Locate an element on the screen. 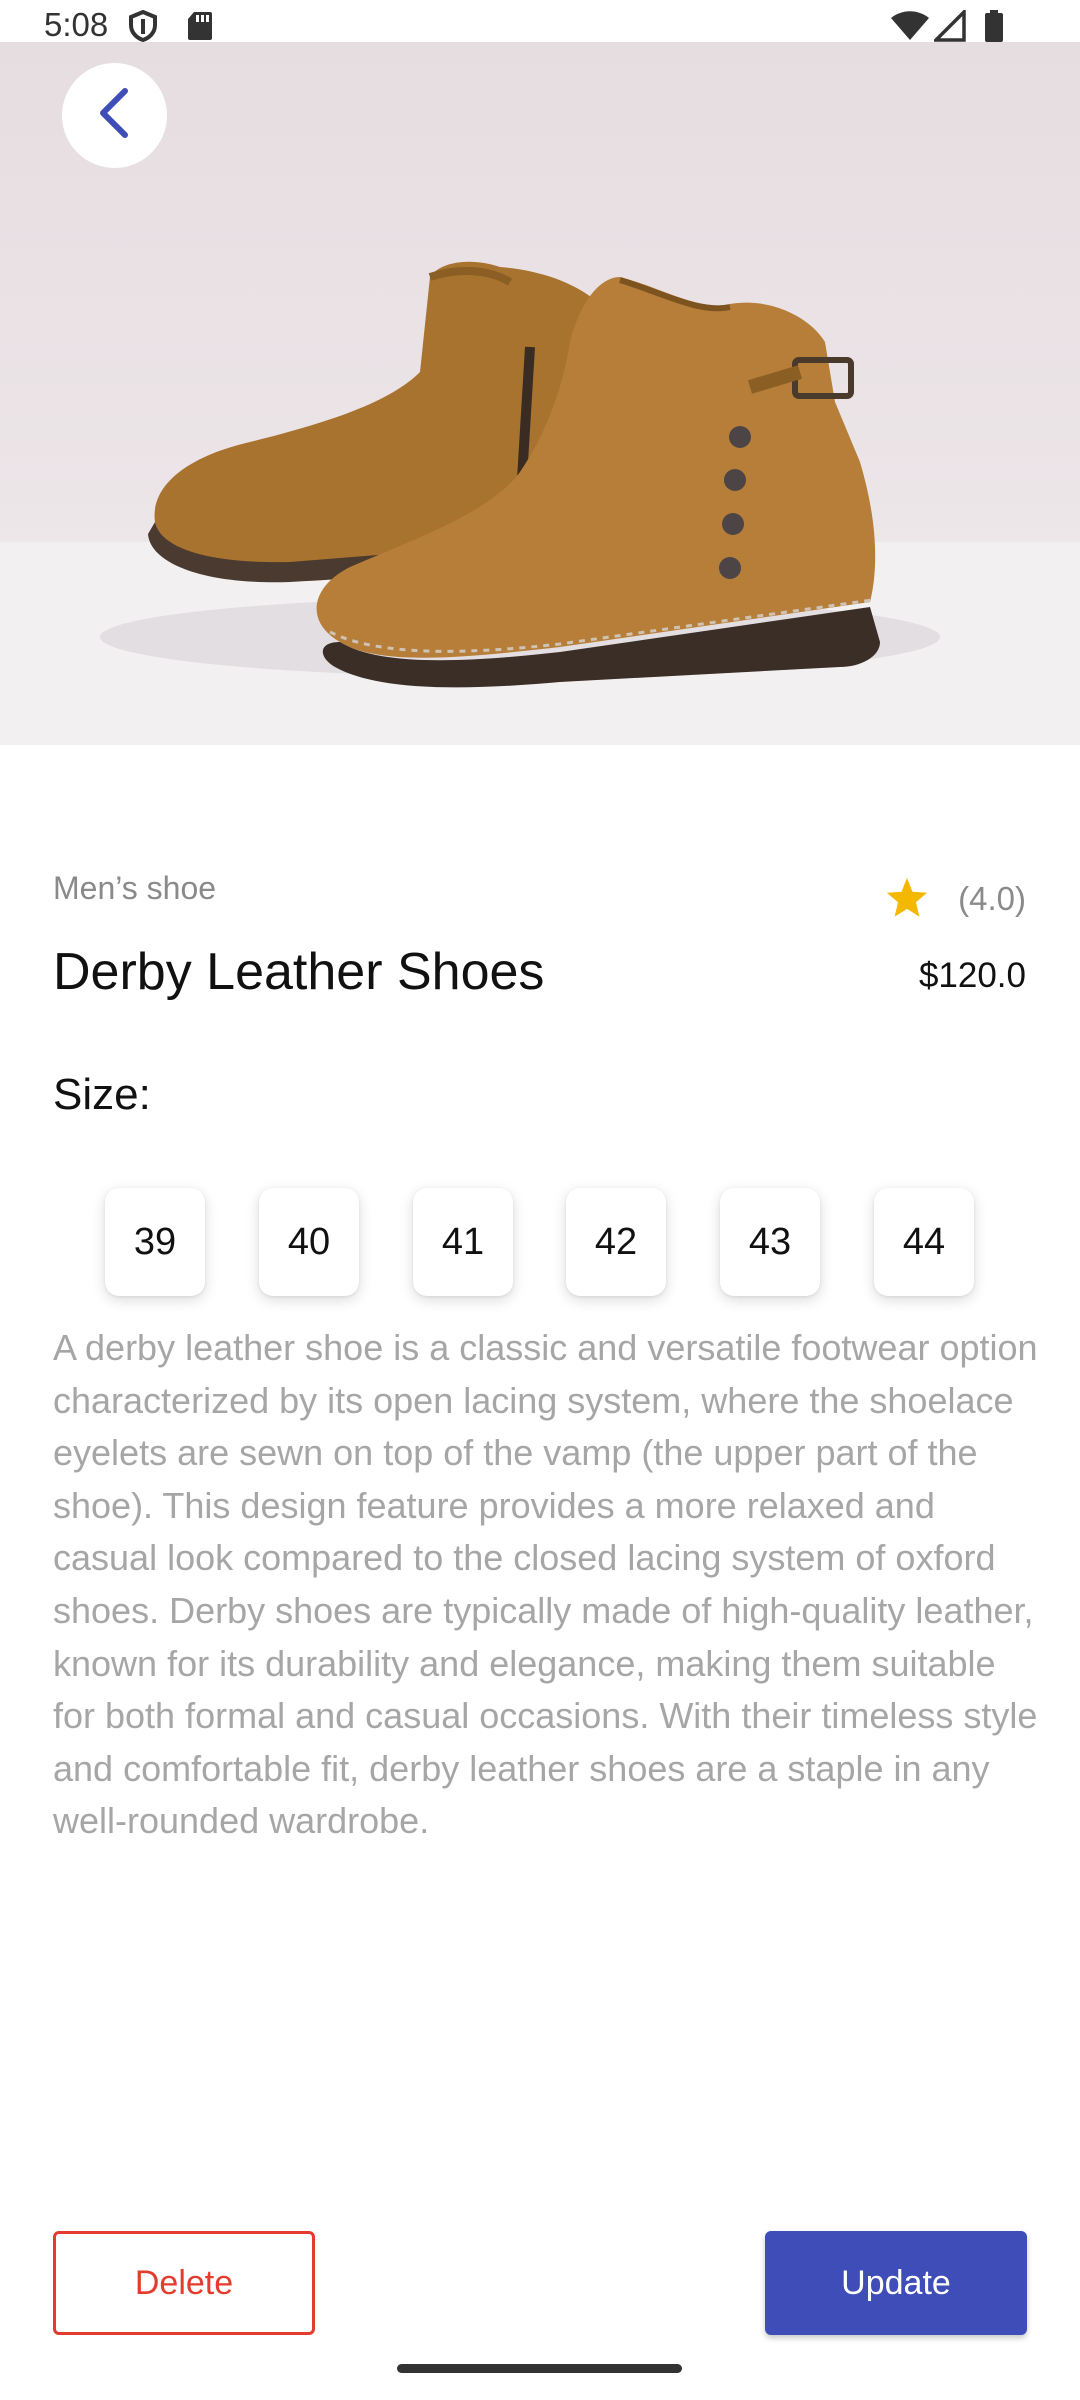 The width and height of the screenshot is (1080, 2400). chevron-left-icon is located at coordinates (115, 115).